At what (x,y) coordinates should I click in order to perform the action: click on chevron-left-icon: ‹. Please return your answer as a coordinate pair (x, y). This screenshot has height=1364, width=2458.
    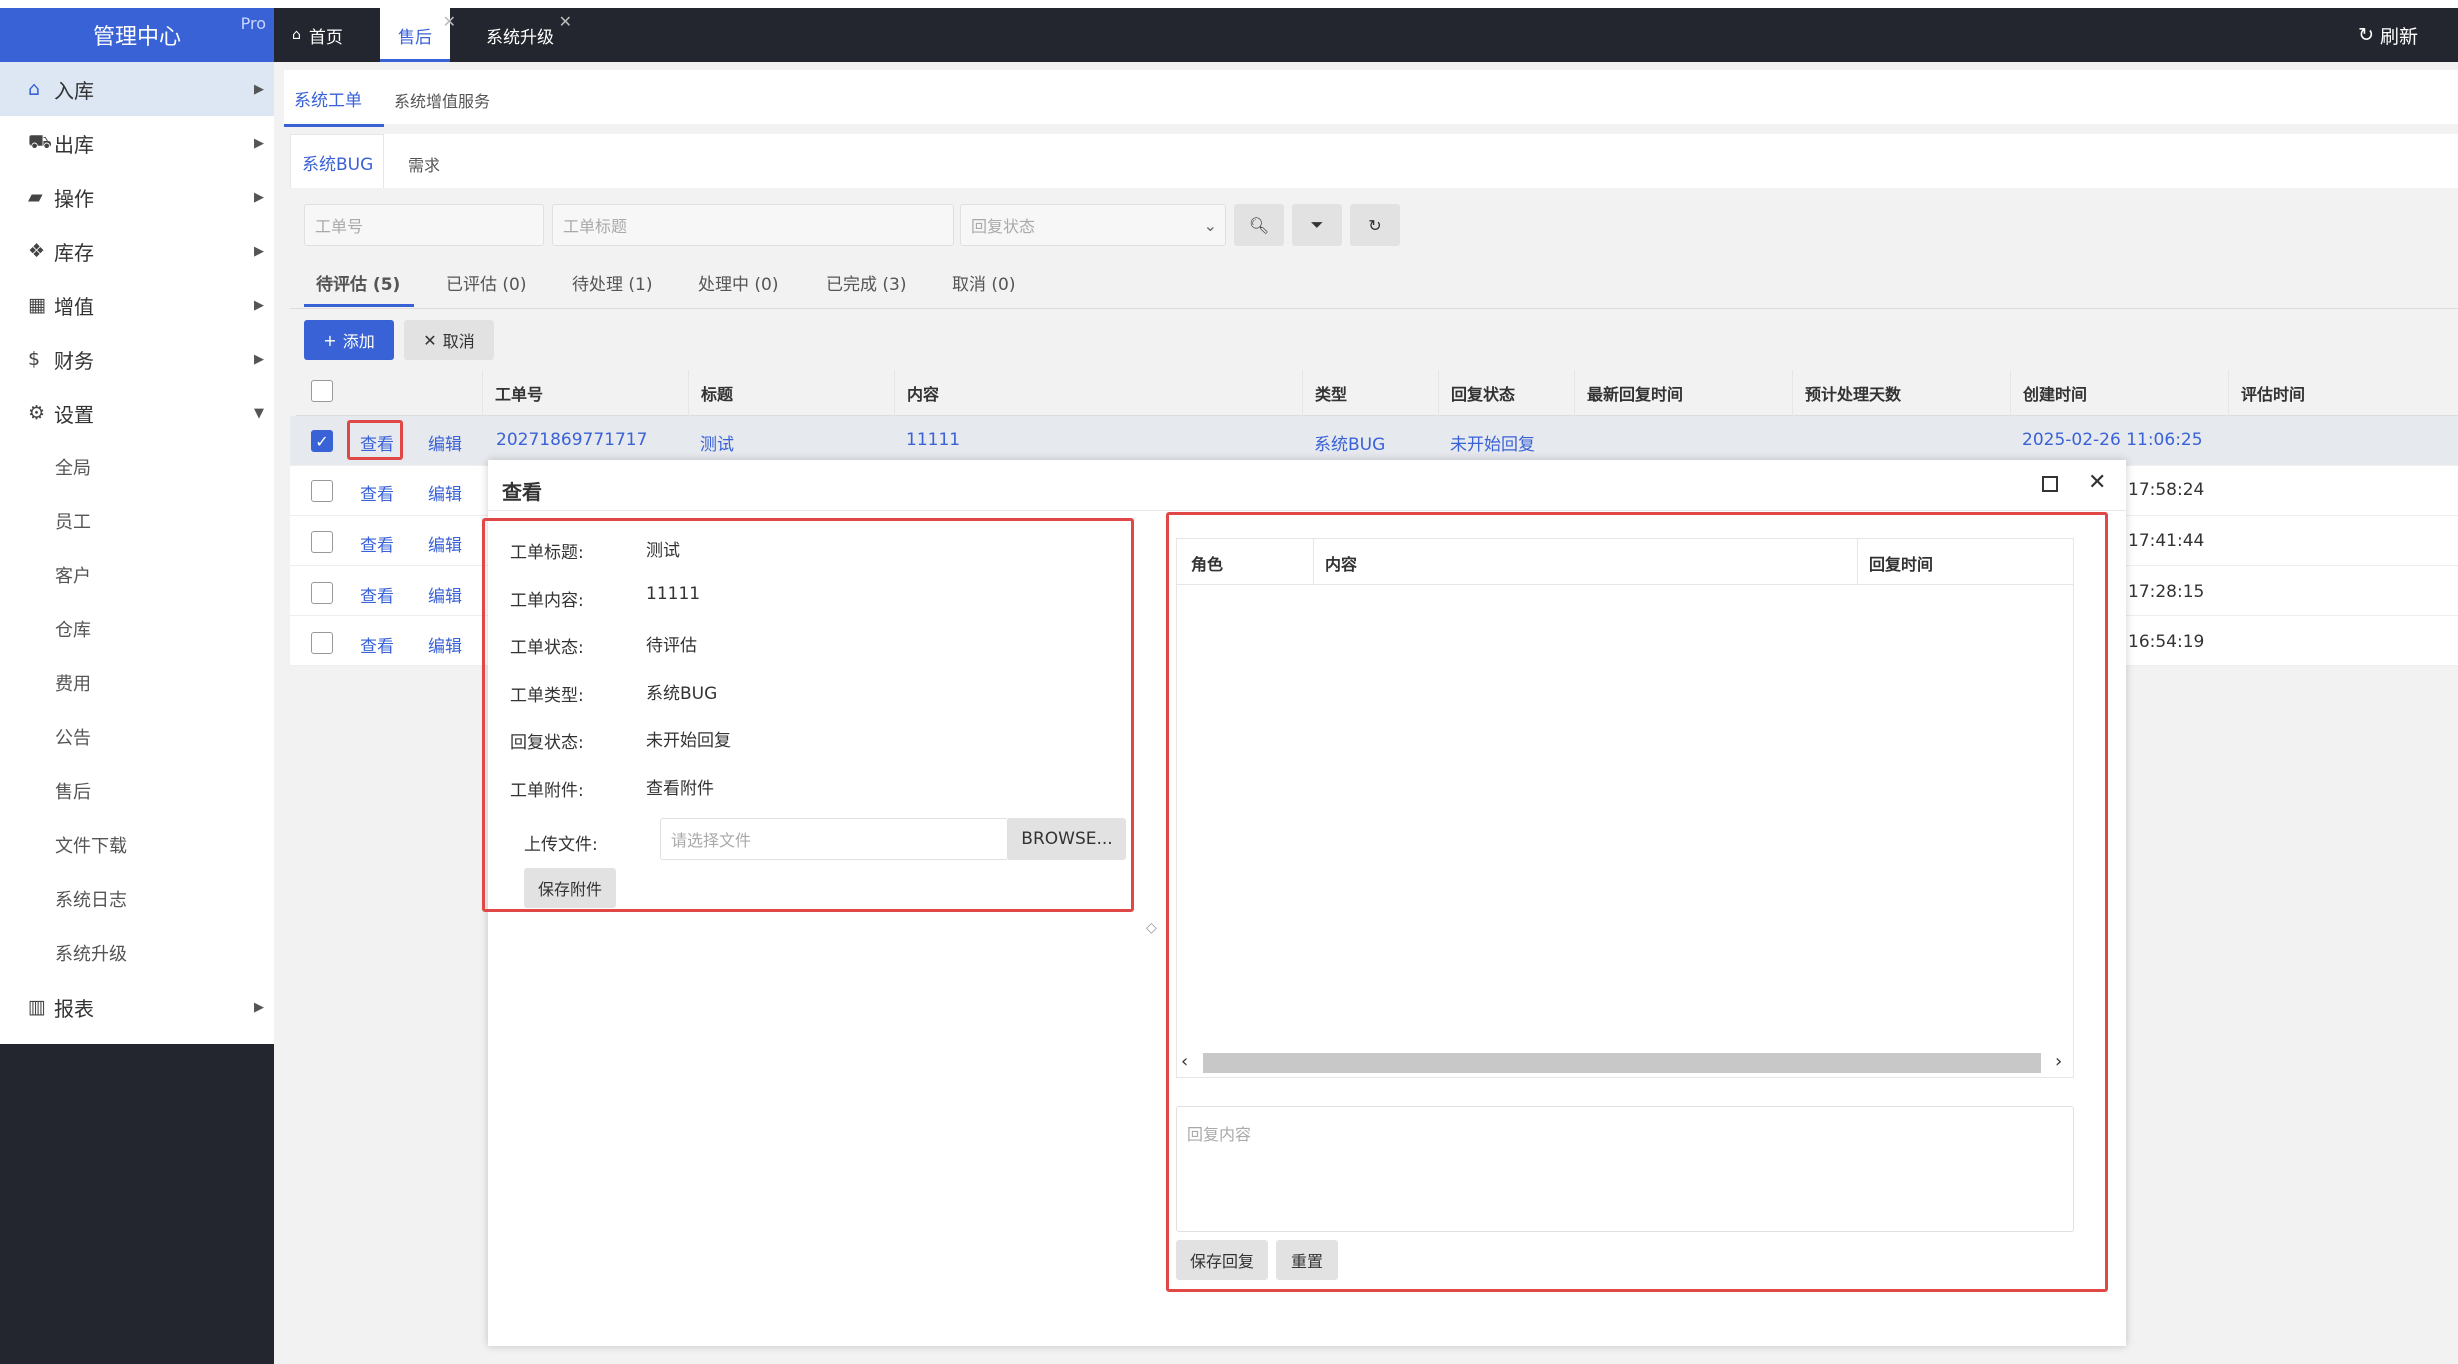
    Looking at the image, I should click on (1184, 1061).